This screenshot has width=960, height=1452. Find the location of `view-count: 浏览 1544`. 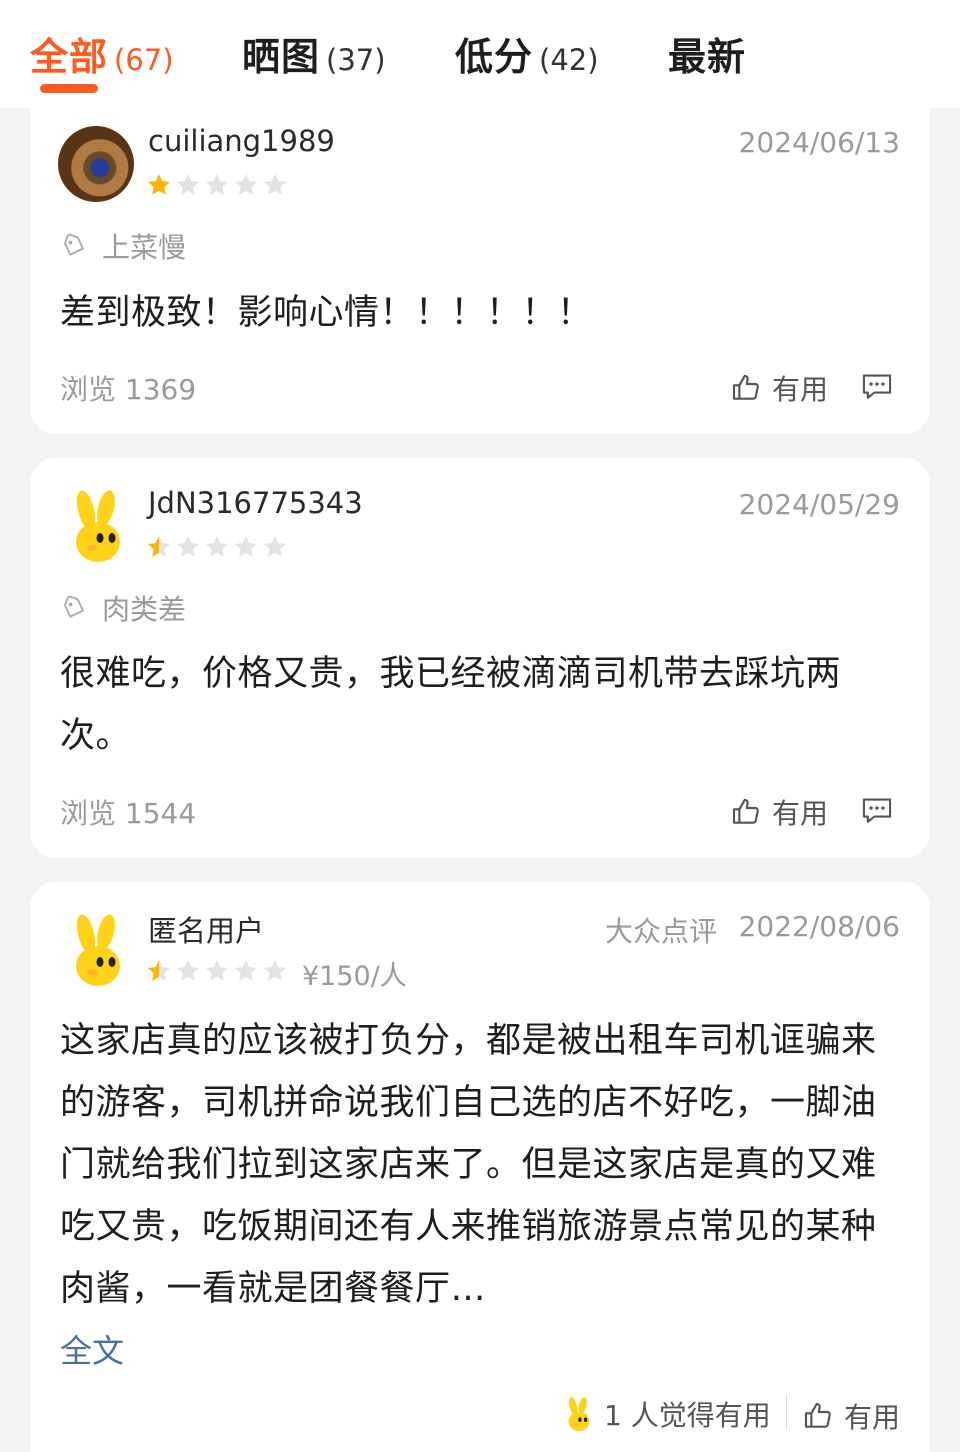

view-count: 浏览 1544 is located at coordinates (128, 813).